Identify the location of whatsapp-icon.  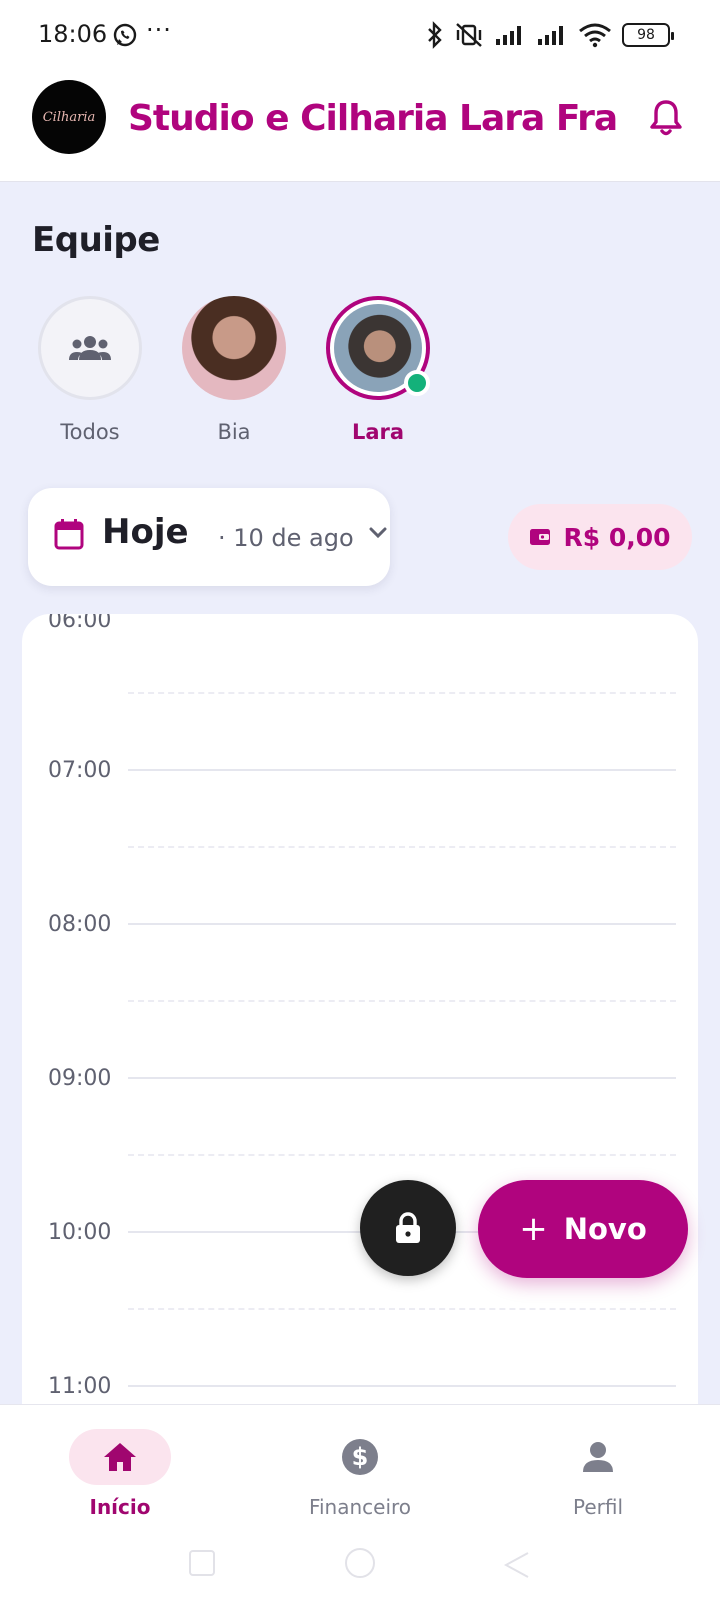
(125, 35).